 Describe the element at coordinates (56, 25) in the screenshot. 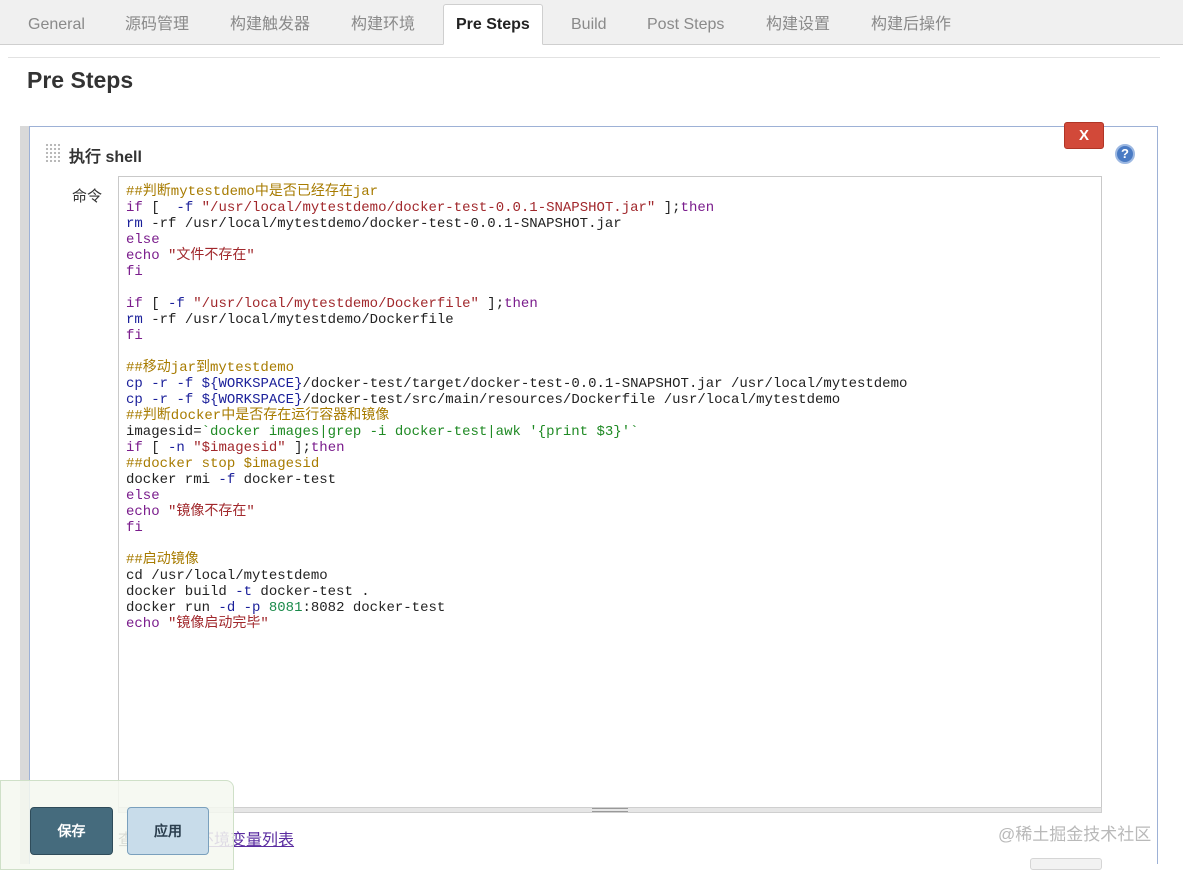

I see `tab-general: General` at that location.